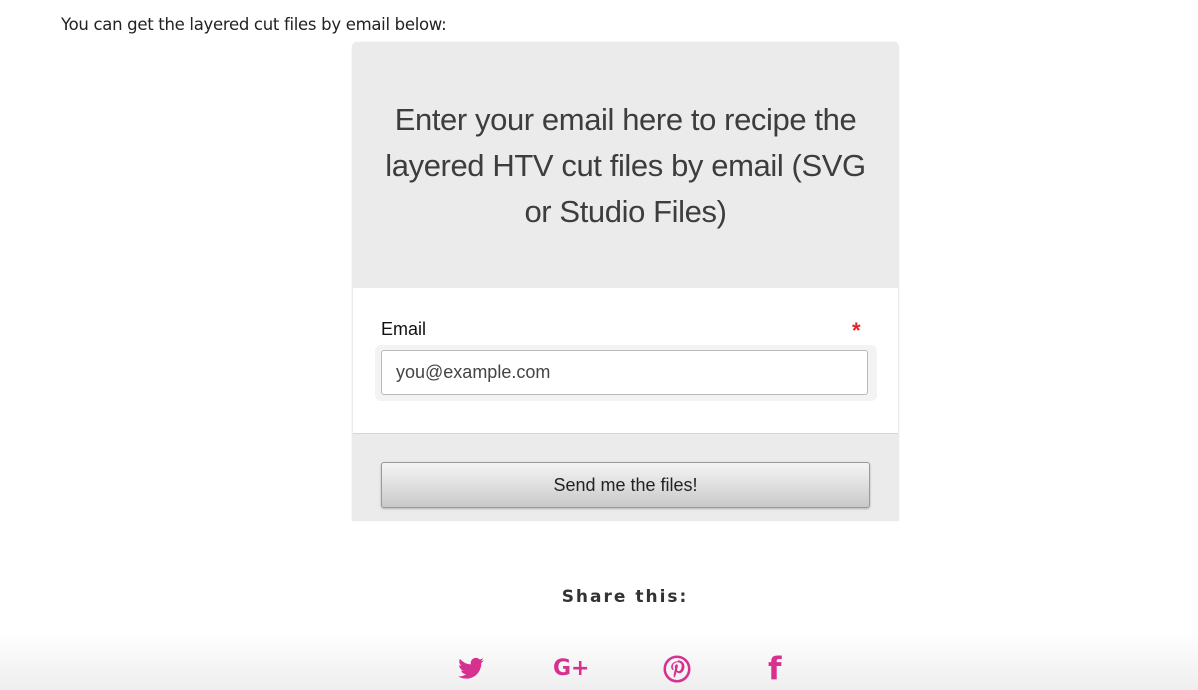  What do you see at coordinates (778, 669) in the screenshot?
I see `facebook-icon: f` at bounding box center [778, 669].